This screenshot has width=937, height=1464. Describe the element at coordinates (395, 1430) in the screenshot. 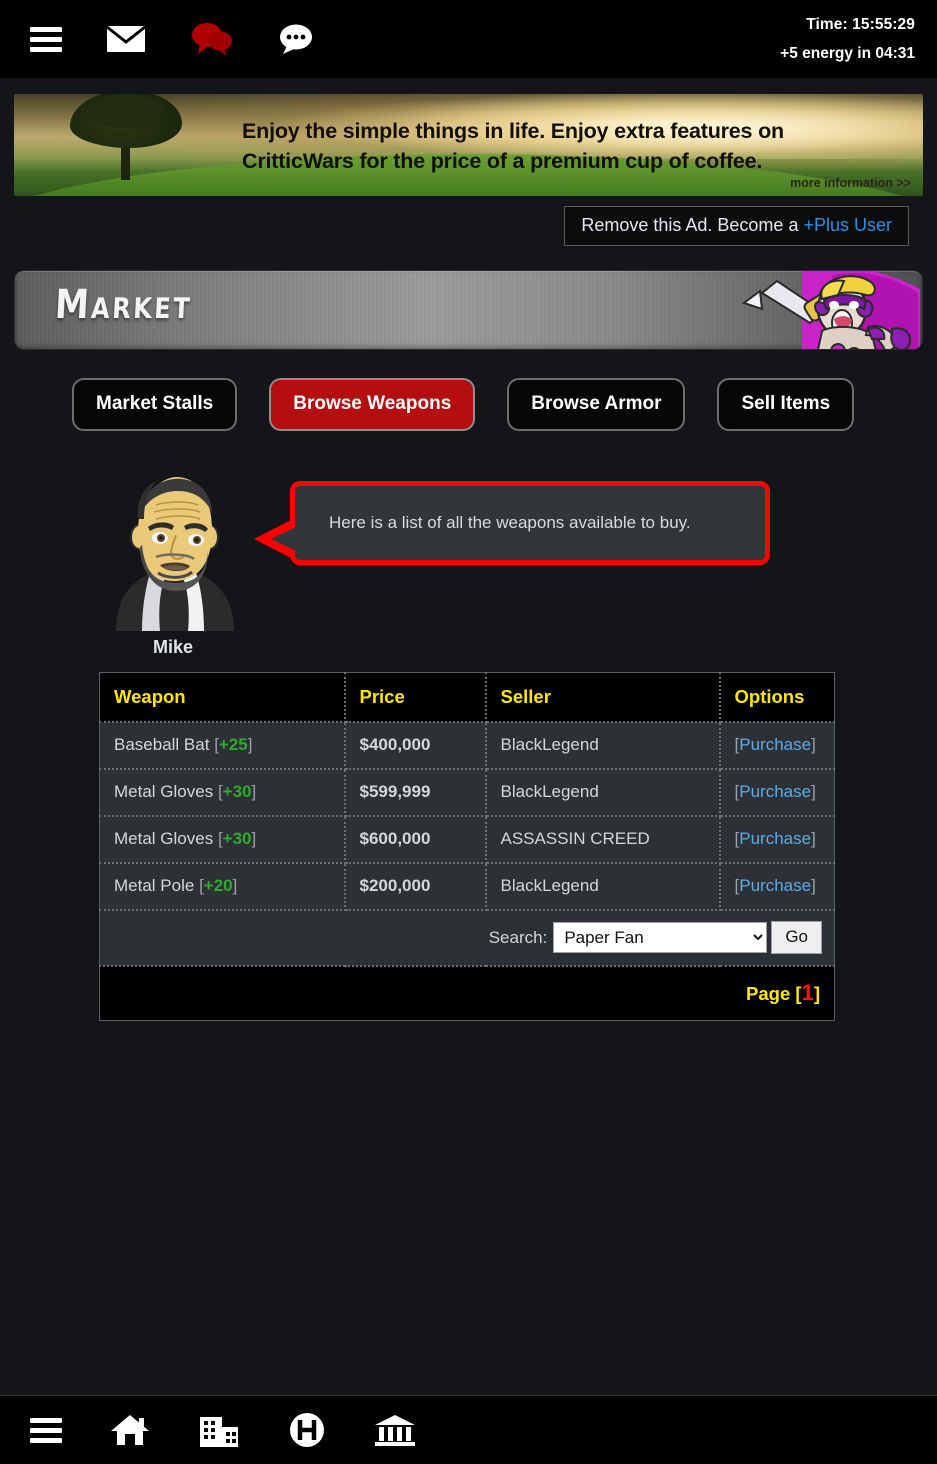

I see `bank-icon` at that location.